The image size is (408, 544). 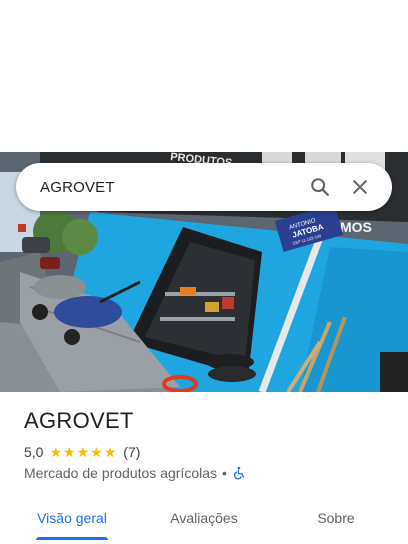 I want to click on rating-row: 5,0 ★ ★ ★ ★ ★ (7), so click(x=82, y=452).